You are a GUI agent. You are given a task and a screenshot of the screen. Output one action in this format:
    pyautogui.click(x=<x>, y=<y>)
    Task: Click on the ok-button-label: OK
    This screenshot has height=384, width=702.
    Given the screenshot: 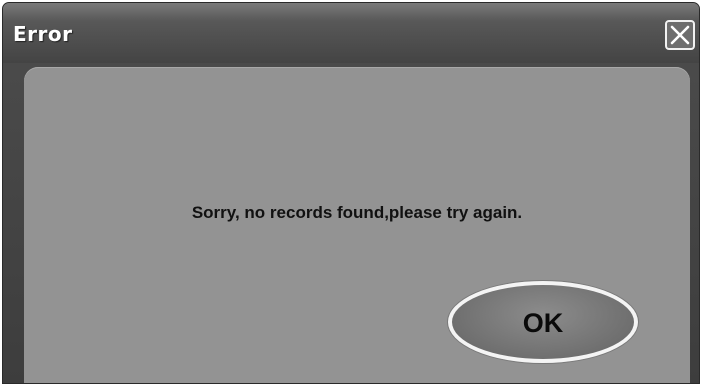 What is the action you would take?
    pyautogui.click(x=543, y=322)
    